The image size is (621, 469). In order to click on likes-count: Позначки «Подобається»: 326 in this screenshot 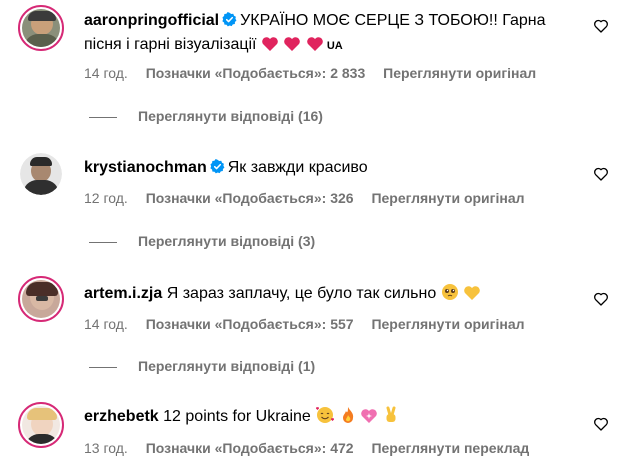, I will do `click(250, 198)`.